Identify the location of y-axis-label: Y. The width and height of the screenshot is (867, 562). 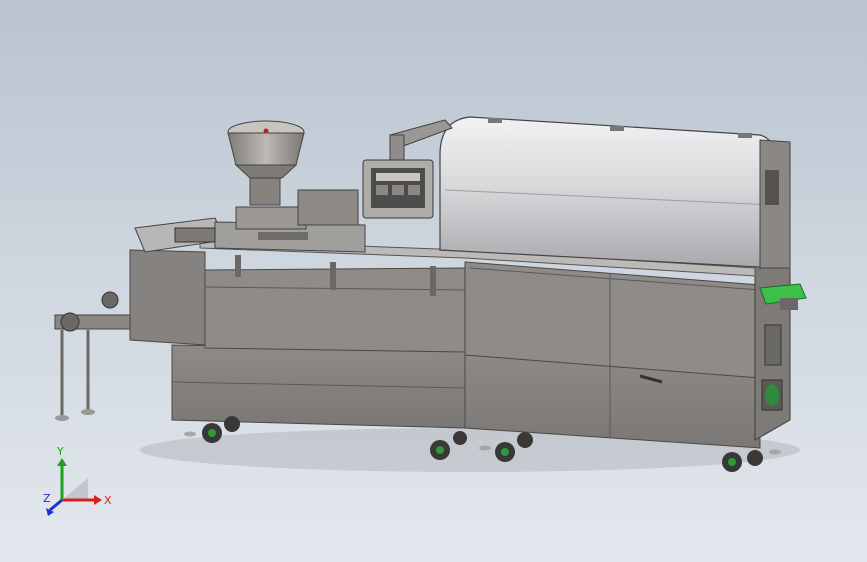
(60, 451).